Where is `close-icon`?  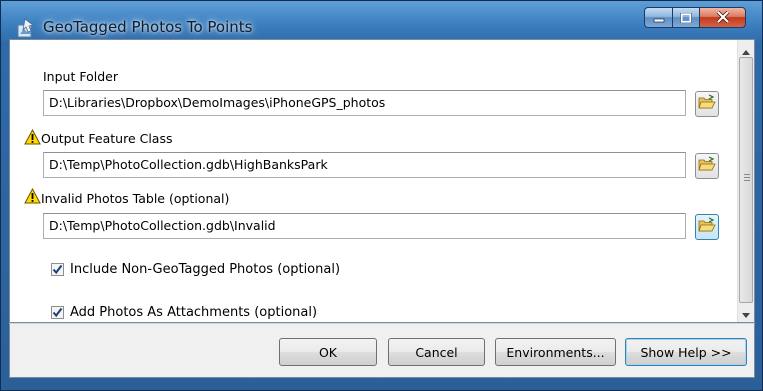
close-icon is located at coordinates (723, 17).